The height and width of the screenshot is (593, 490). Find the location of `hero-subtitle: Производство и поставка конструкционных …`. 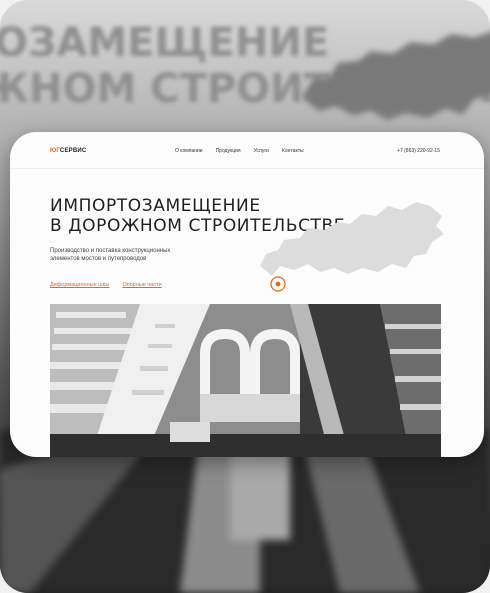

hero-subtitle: Производство и поставка конструкционных … is located at coordinates (135, 255).